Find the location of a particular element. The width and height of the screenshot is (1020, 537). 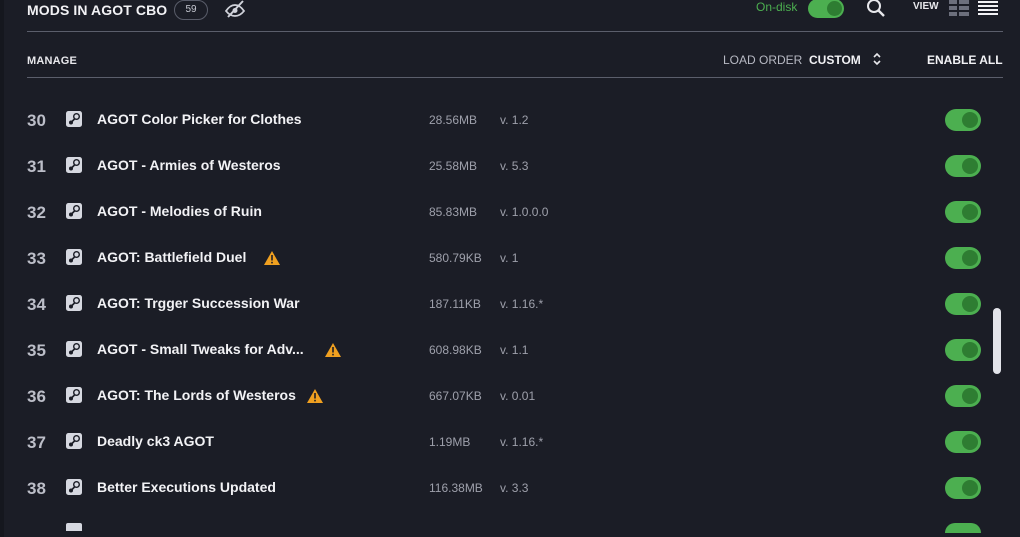

mod-size: 667.07KB is located at coordinates (455, 396).